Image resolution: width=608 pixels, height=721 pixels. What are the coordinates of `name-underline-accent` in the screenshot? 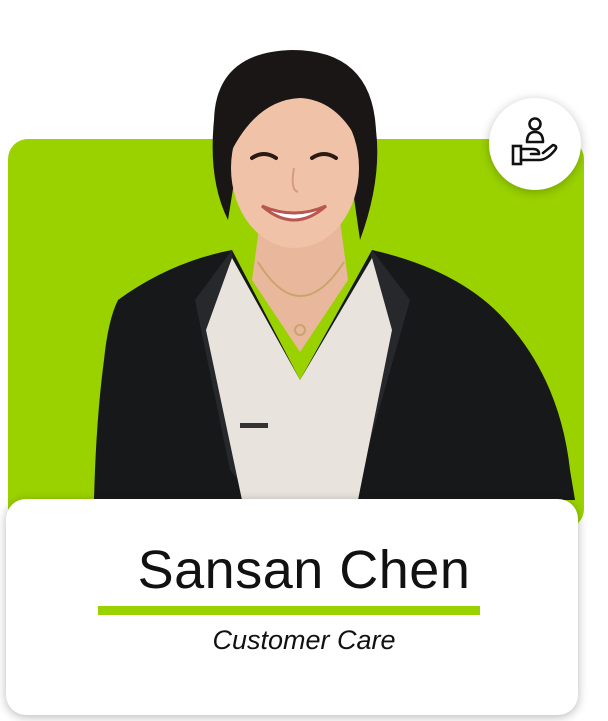 It's located at (289, 610).